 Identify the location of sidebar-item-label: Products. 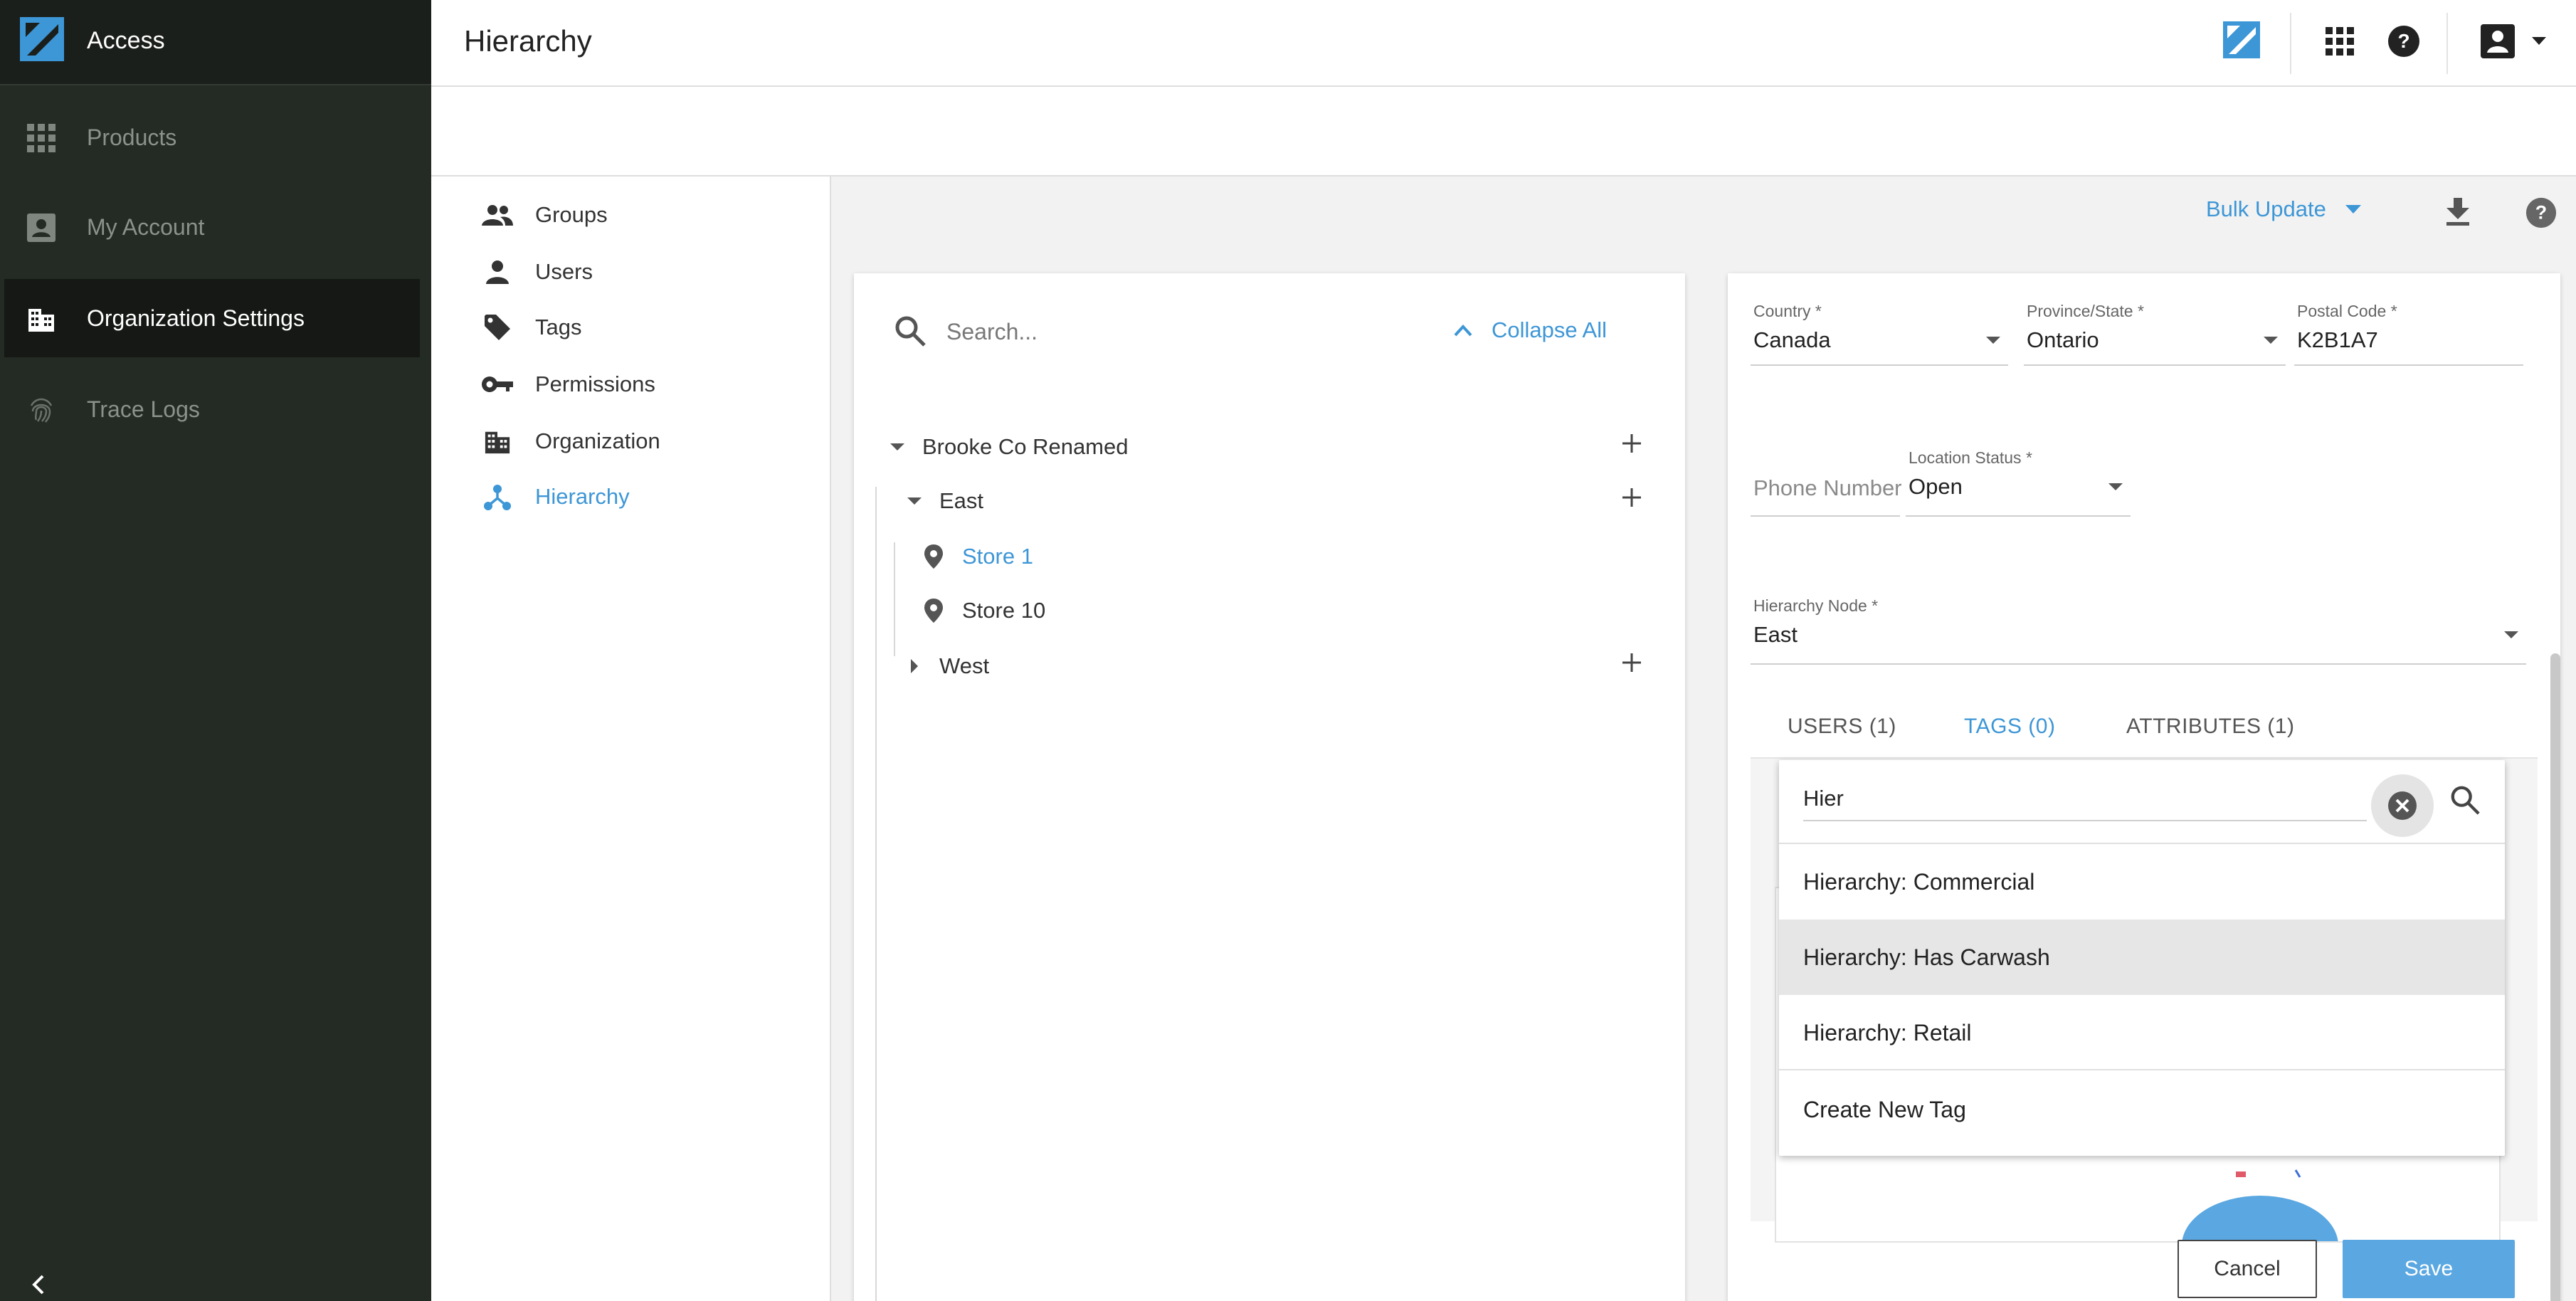
(132, 137).